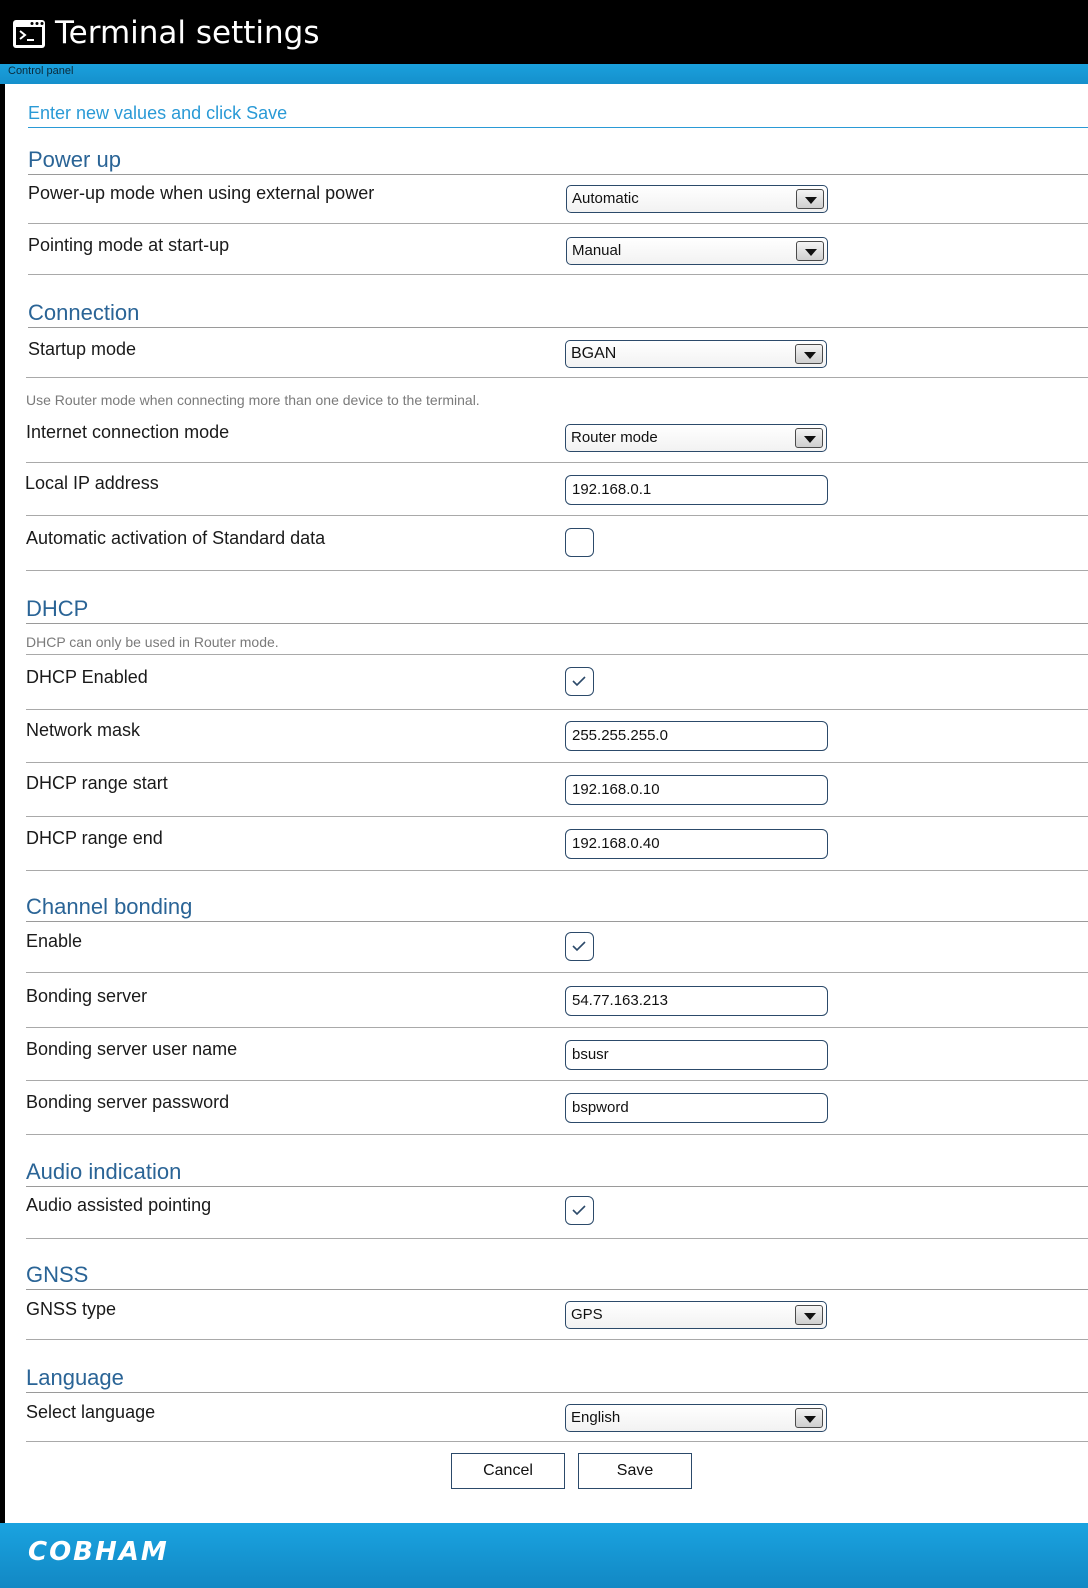 The width and height of the screenshot is (1088, 1588). What do you see at coordinates (119, 1205) in the screenshot?
I see `audio-assisted-label: Audio assisted pointing` at bounding box center [119, 1205].